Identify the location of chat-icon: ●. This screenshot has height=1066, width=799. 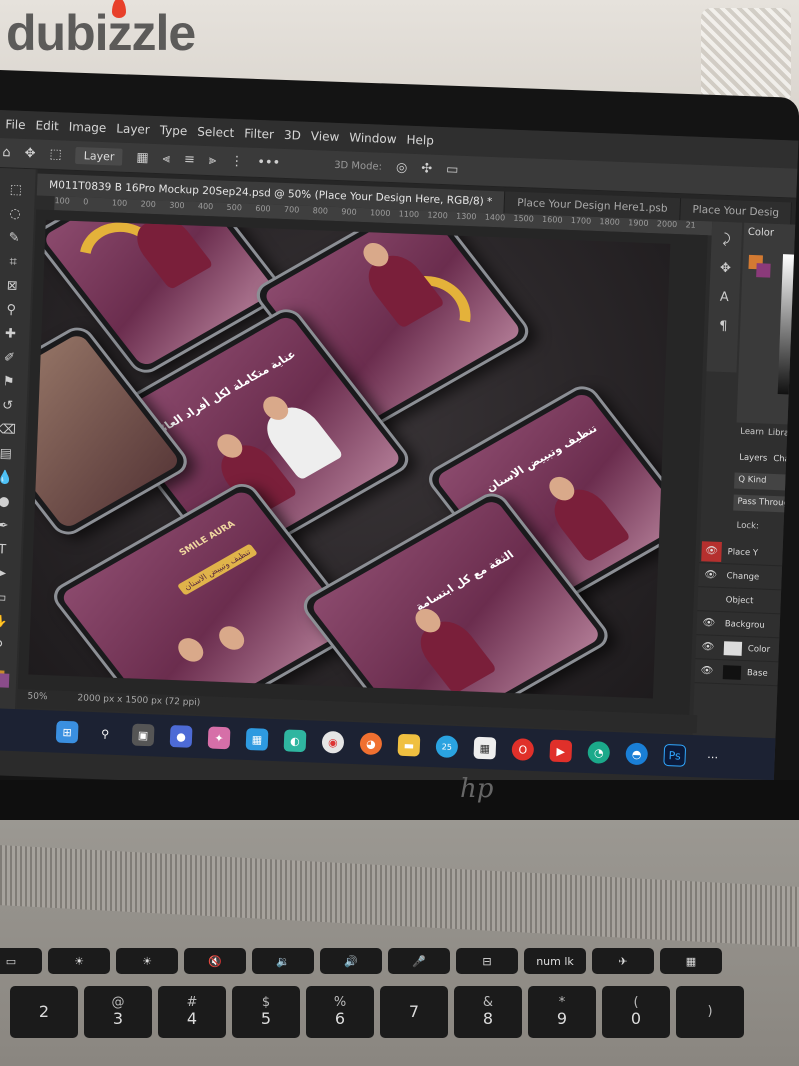
(181, 736).